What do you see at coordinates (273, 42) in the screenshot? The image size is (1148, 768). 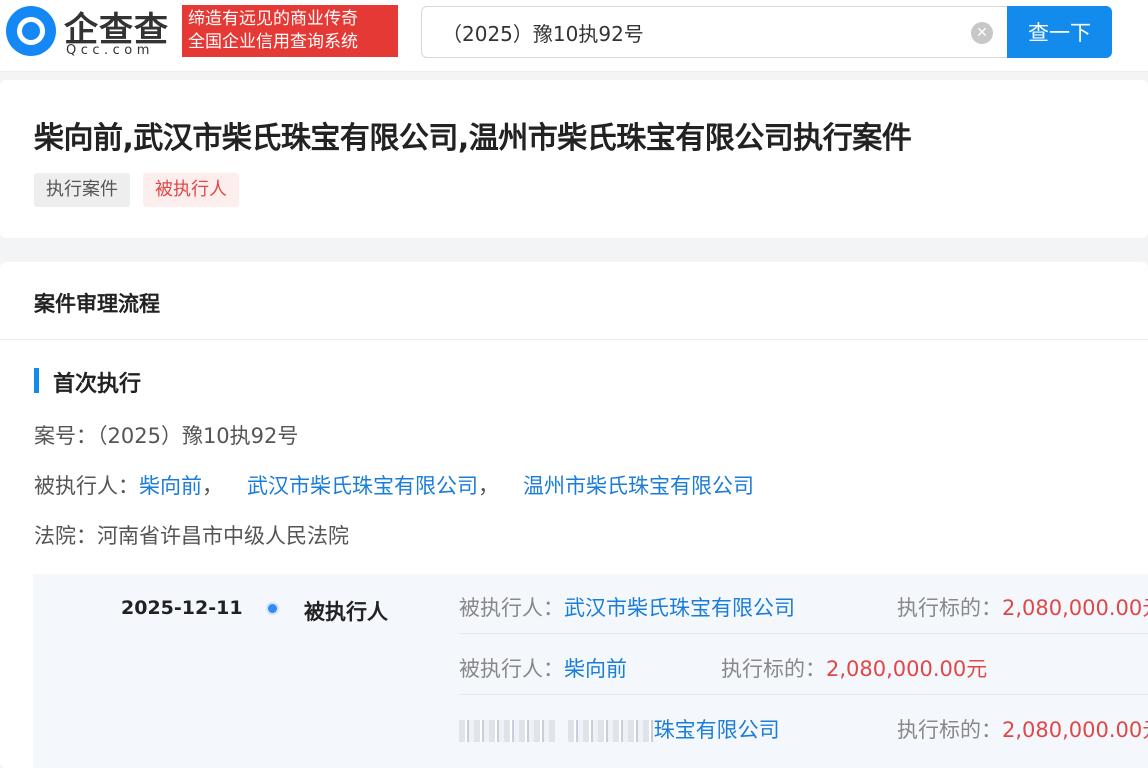 I see `slogan-line-2: 全国企业信用查询系统` at bounding box center [273, 42].